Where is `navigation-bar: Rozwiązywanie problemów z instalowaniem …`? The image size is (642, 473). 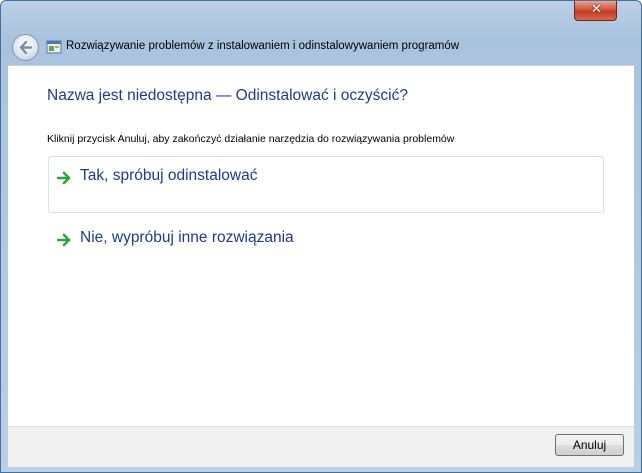 navigation-bar: Rozwiązywanie problemów z instalowaniem … is located at coordinates (321, 48).